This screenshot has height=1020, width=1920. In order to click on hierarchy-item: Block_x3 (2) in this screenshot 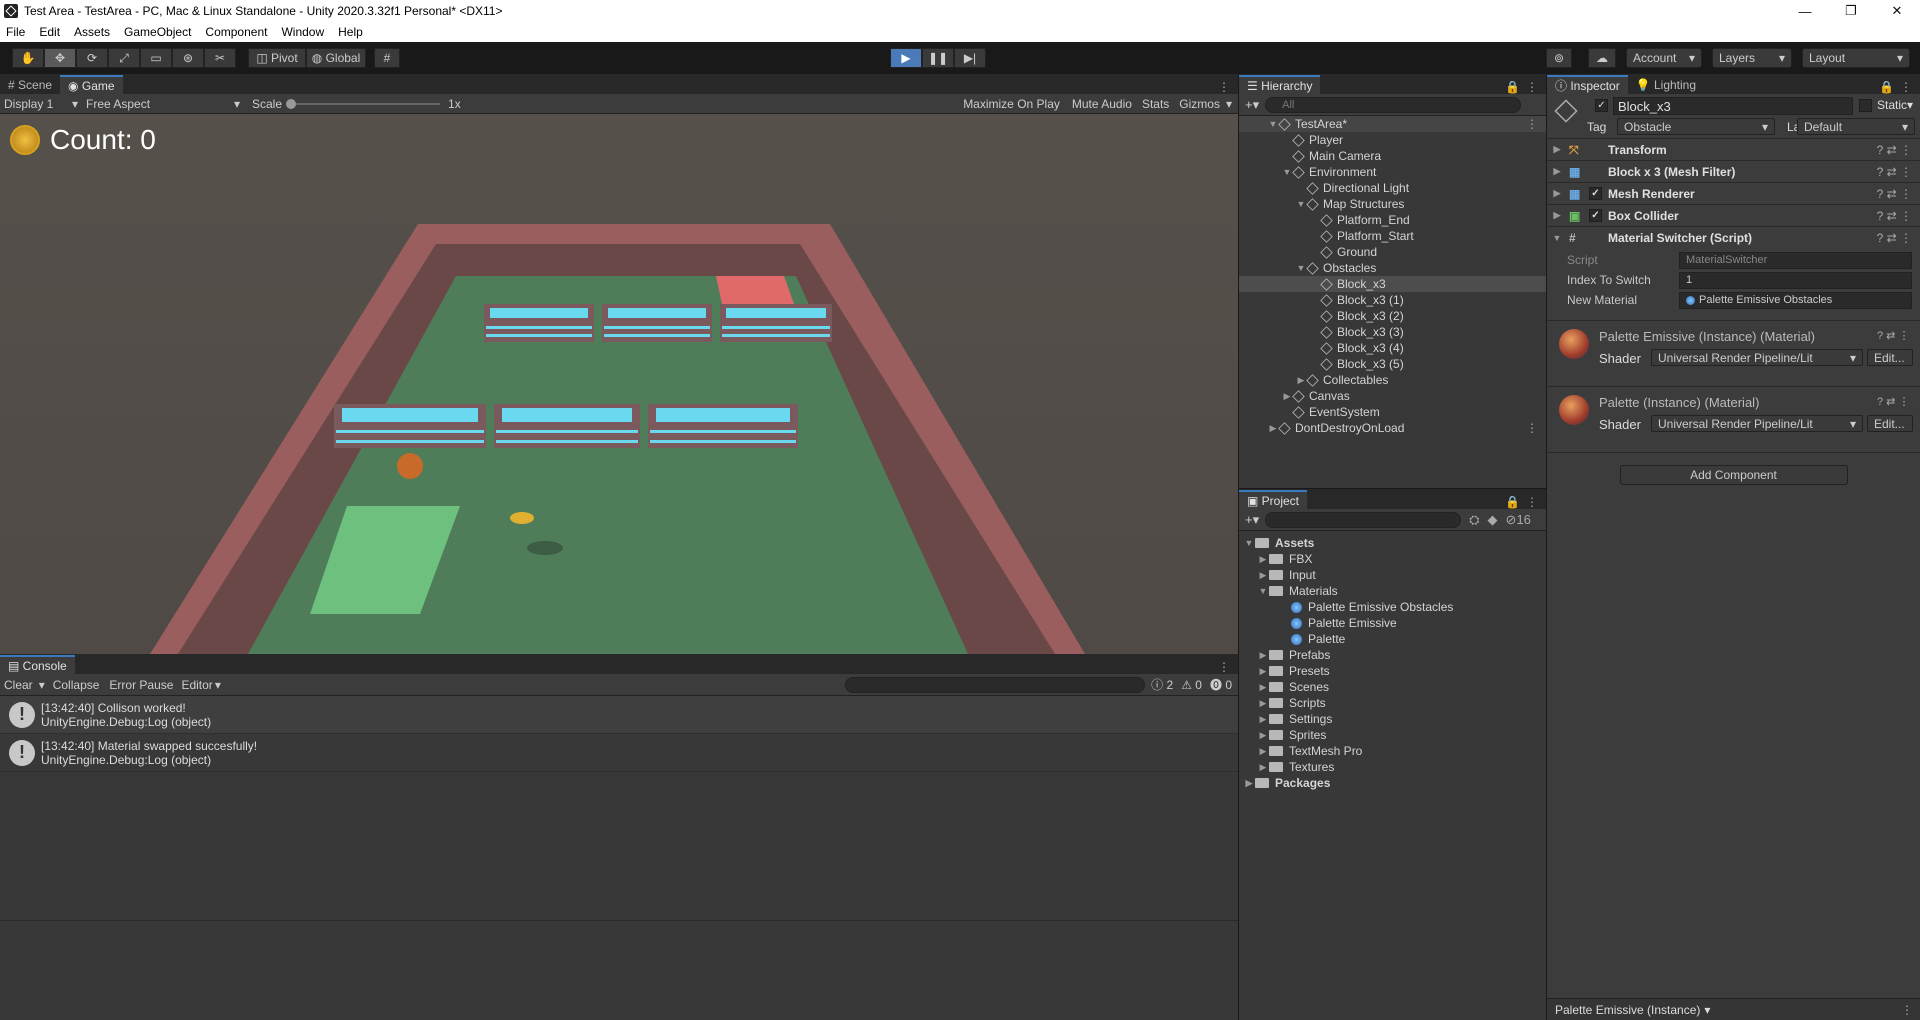, I will do `click(1392, 316)`.